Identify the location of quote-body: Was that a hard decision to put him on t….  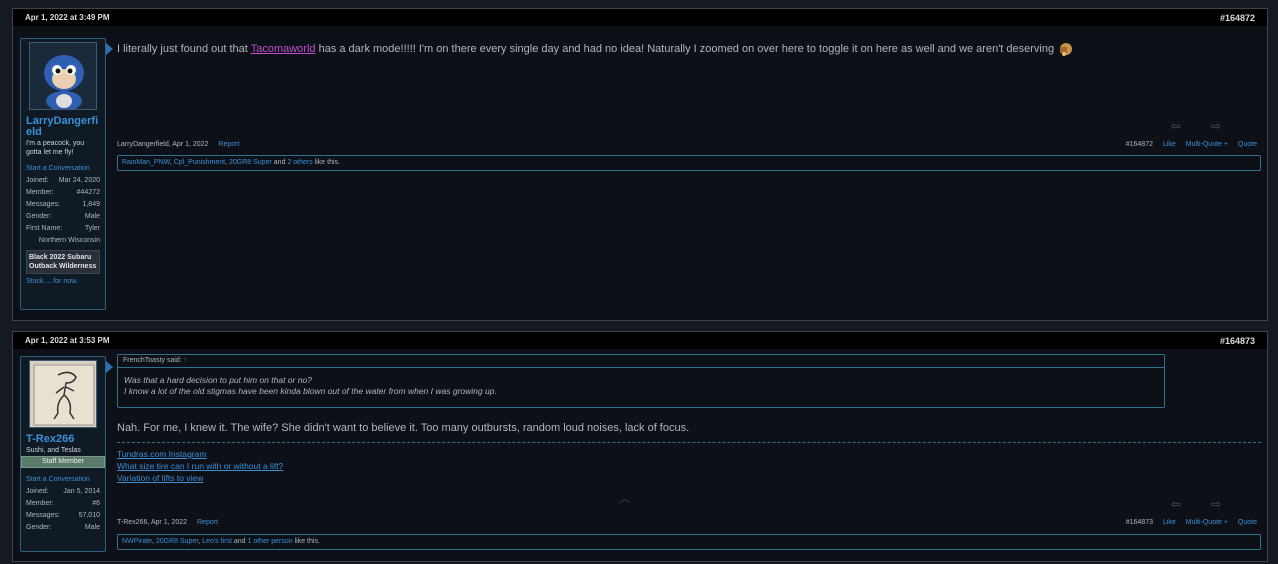
(641, 386).